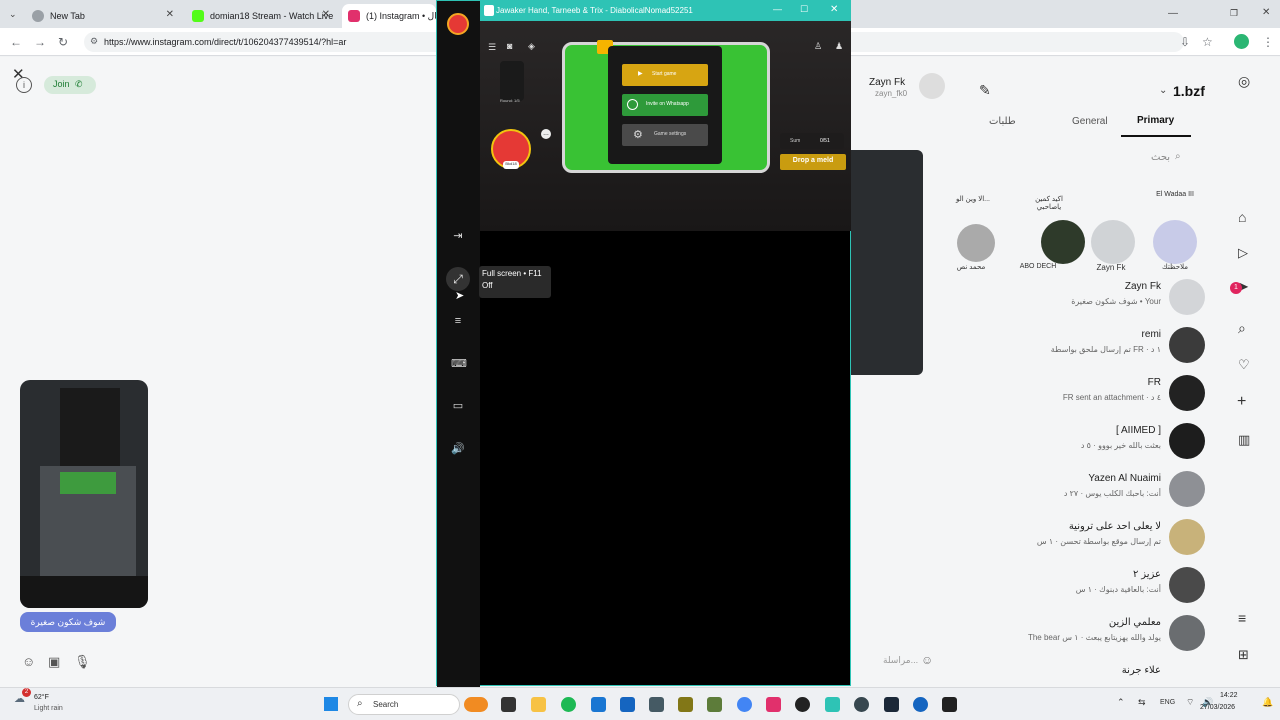 This screenshot has height=720, width=1280. Describe the element at coordinates (665, 105) in the screenshot. I see `invite-whatsapp-button: Invite on Whatsapp` at that location.